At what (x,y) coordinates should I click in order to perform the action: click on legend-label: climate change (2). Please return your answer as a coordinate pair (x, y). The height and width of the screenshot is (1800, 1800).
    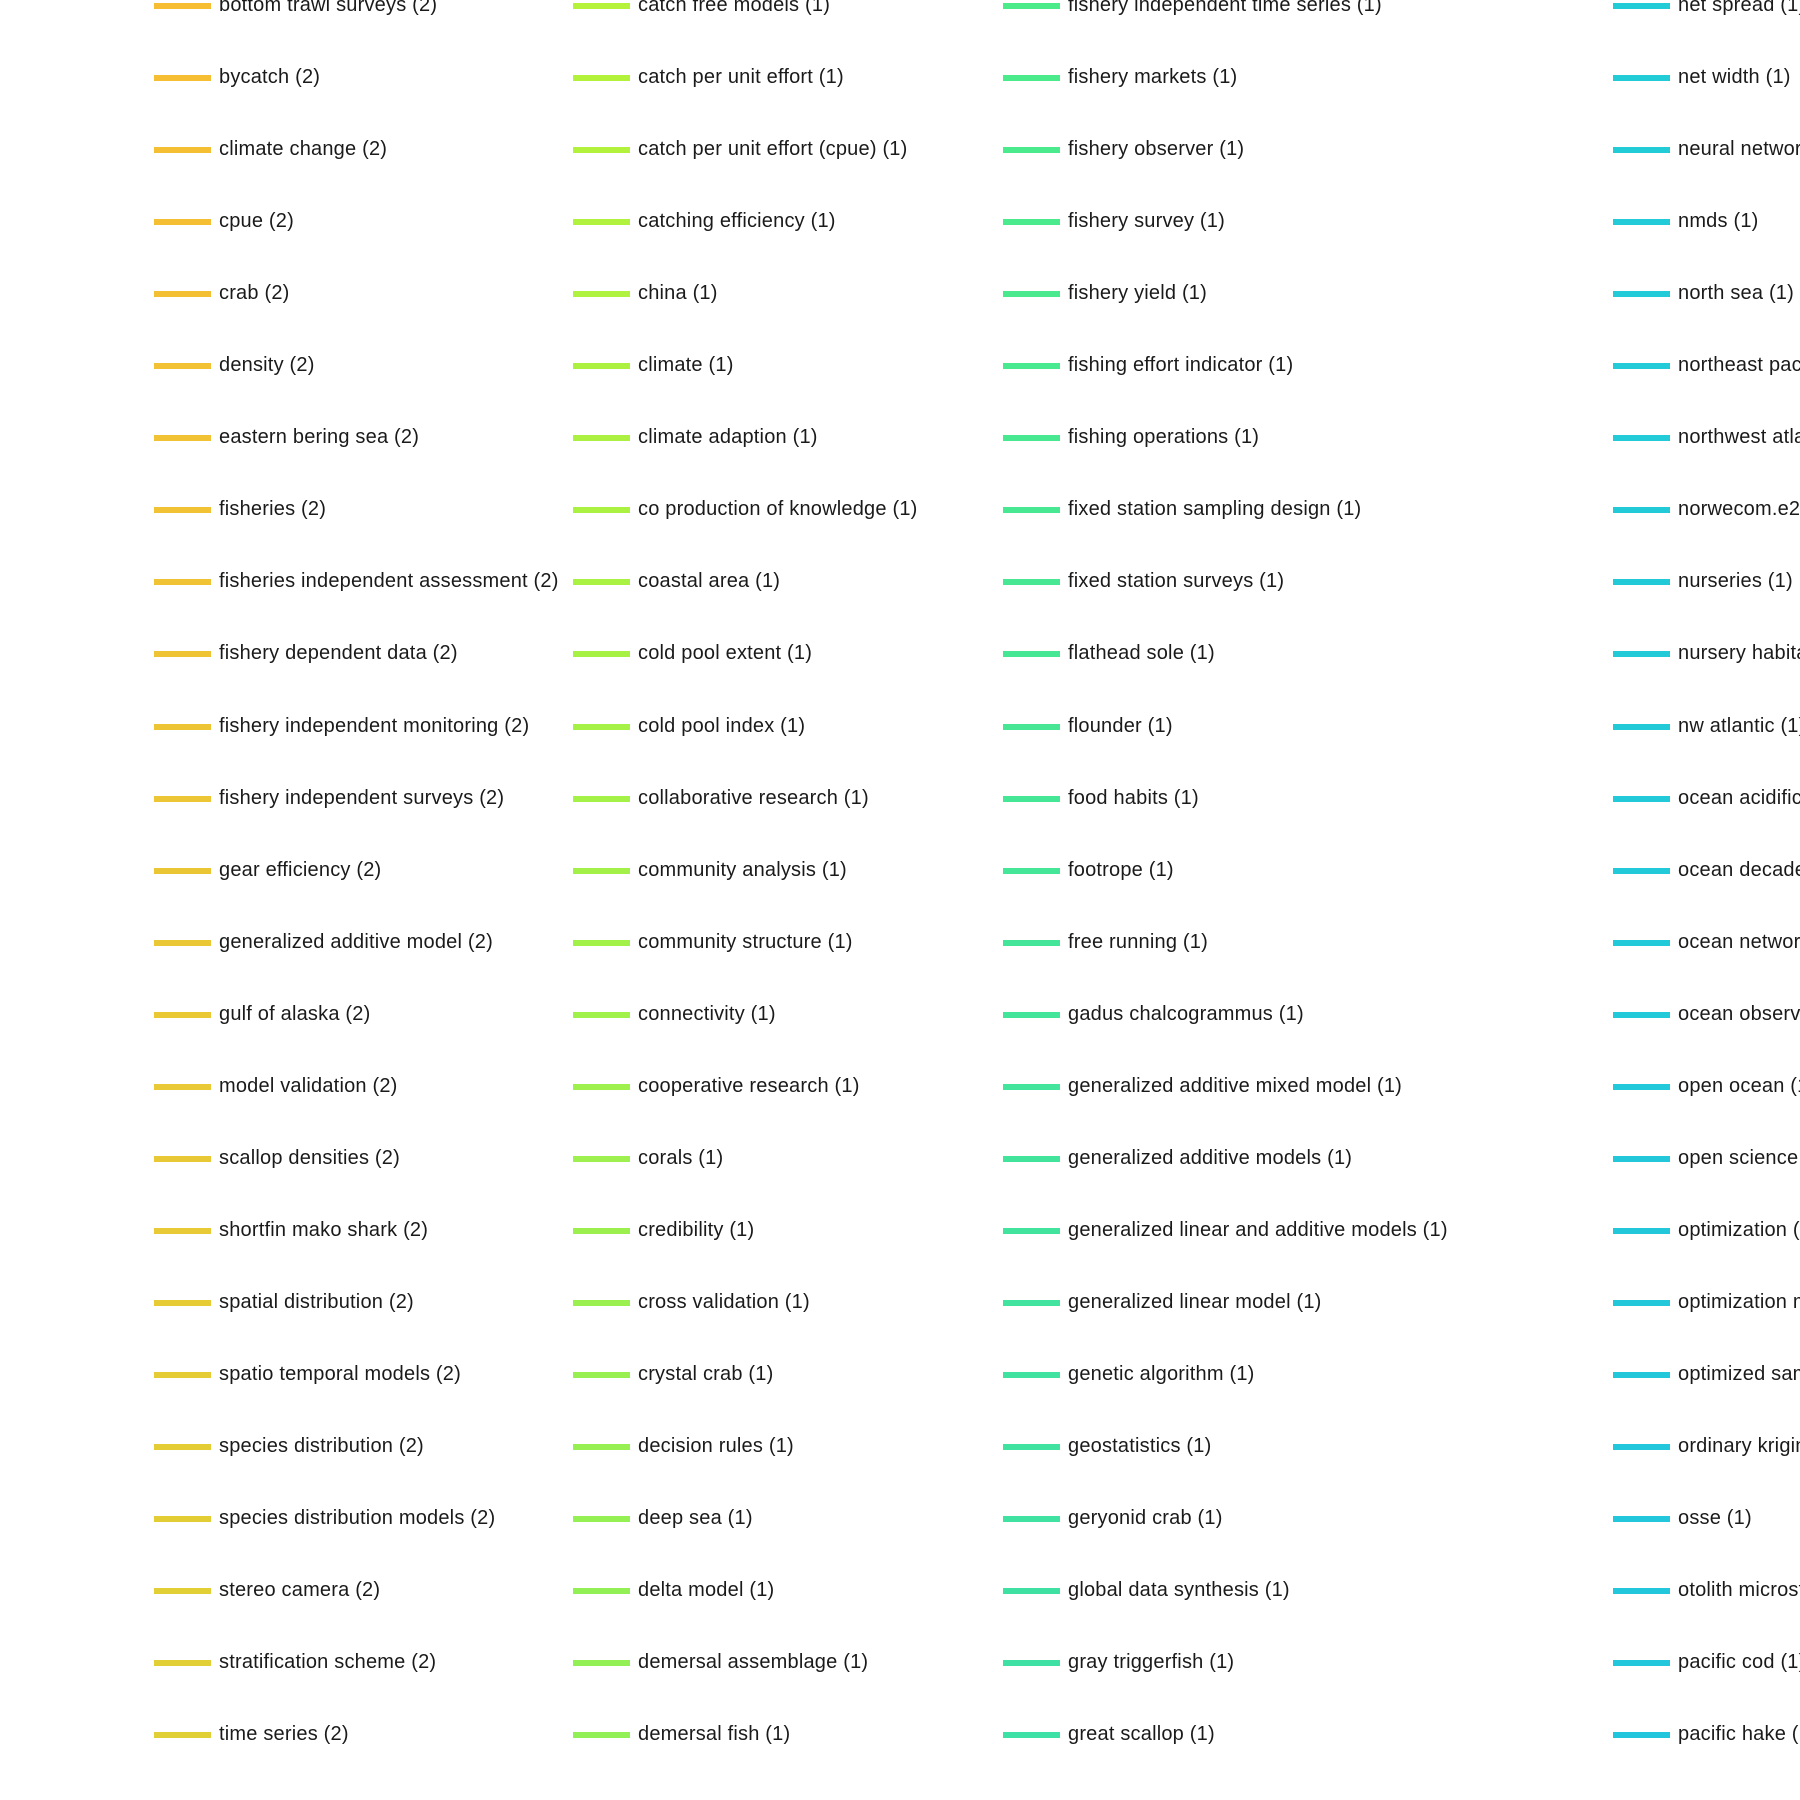
    Looking at the image, I should click on (303, 149).